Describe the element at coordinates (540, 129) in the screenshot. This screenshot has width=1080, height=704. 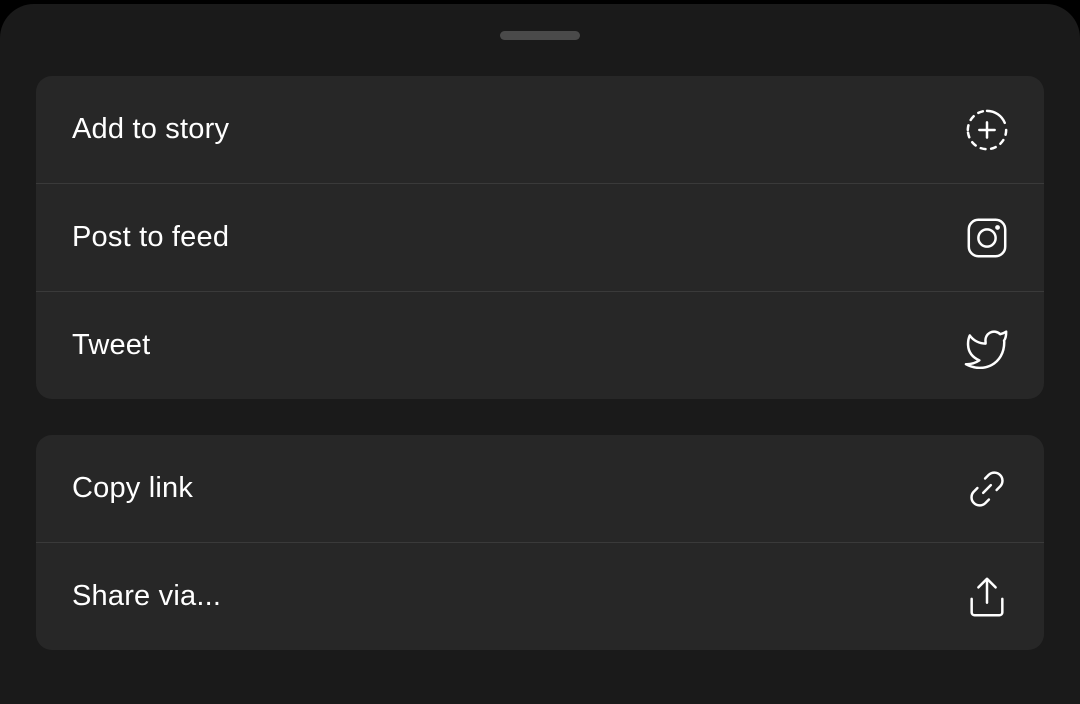
I see `add-to-story-option: Add to story` at that location.